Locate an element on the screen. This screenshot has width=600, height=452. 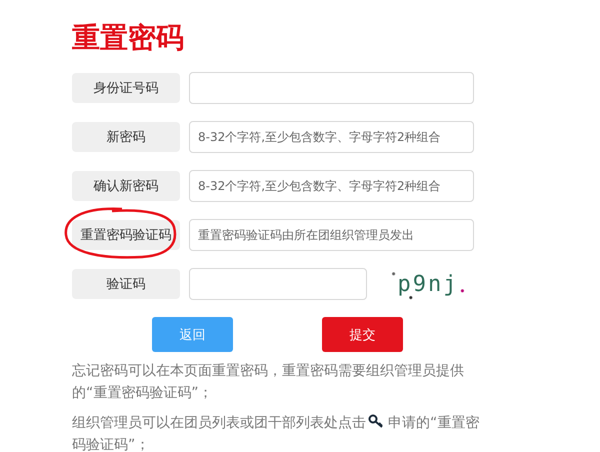
input-field is located at coordinates (331, 88).